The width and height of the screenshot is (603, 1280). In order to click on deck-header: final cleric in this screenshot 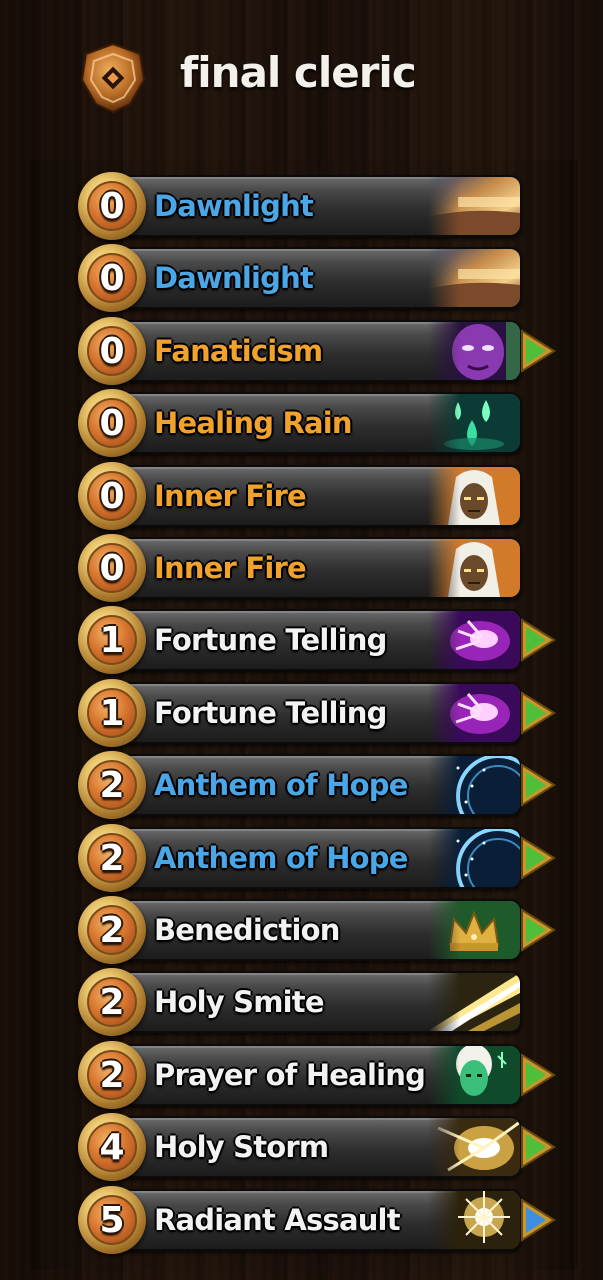, I will do `click(301, 80)`.